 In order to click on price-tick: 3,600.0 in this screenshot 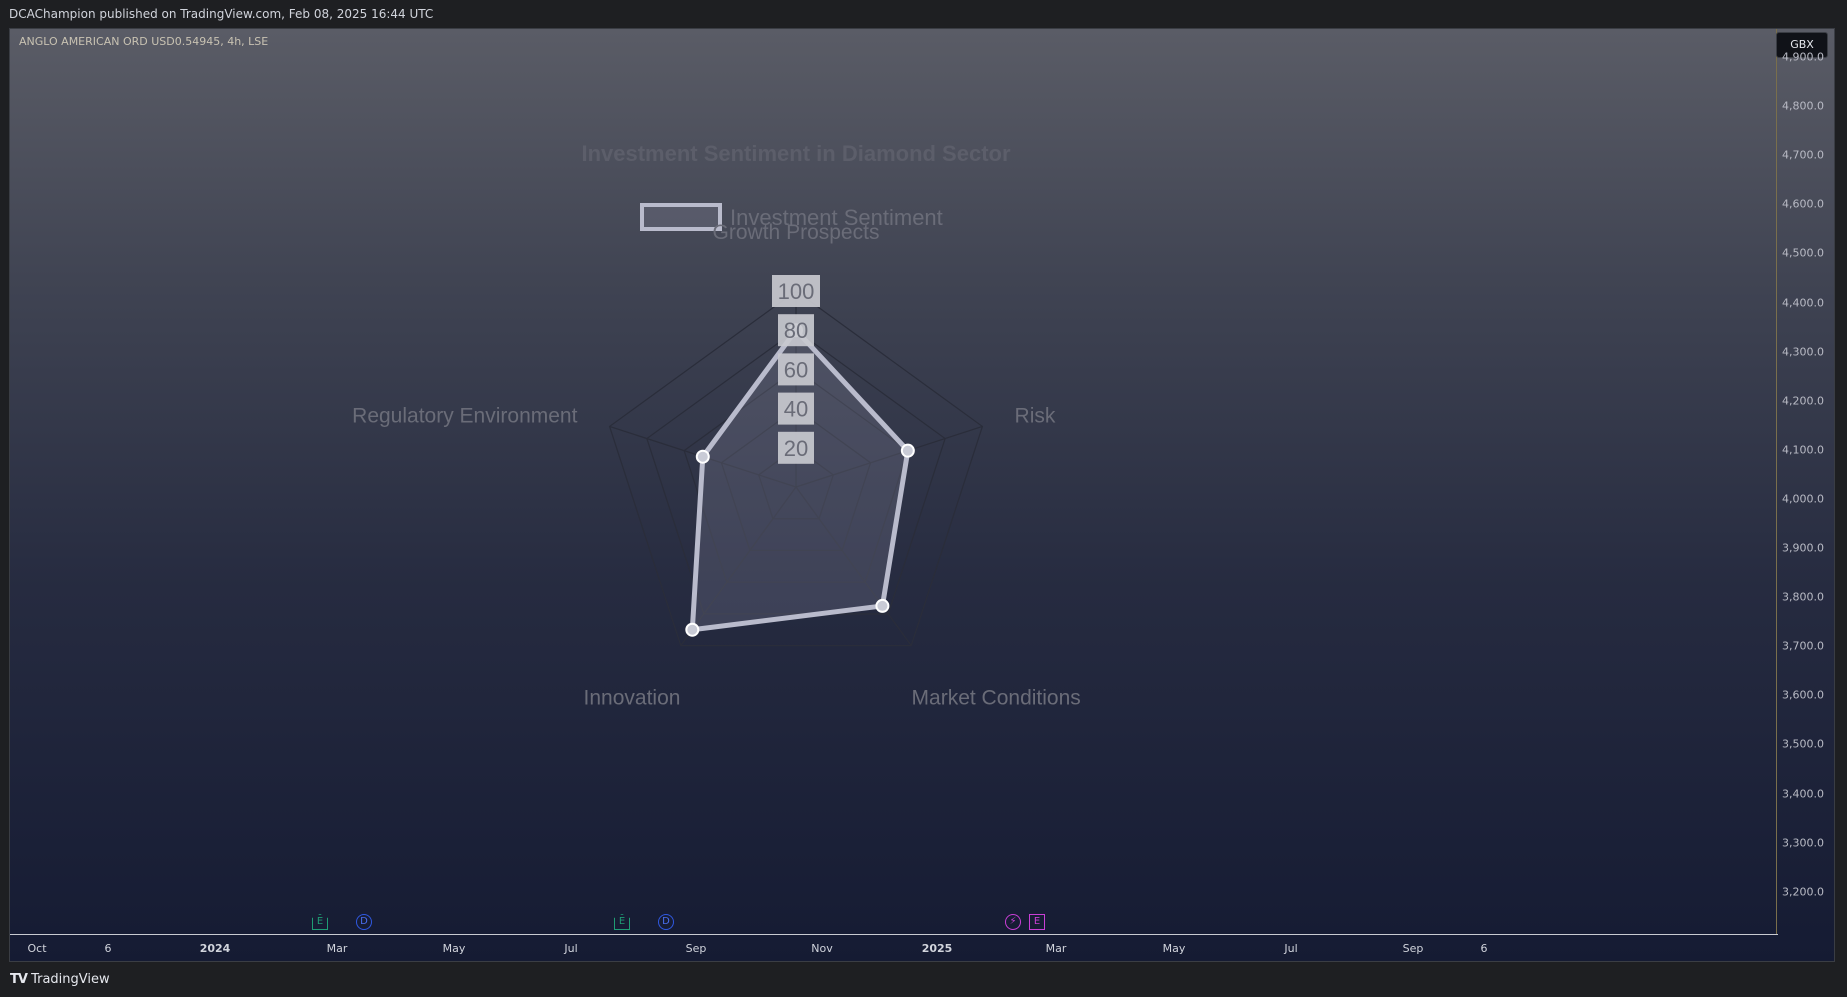, I will do `click(1803, 695)`.